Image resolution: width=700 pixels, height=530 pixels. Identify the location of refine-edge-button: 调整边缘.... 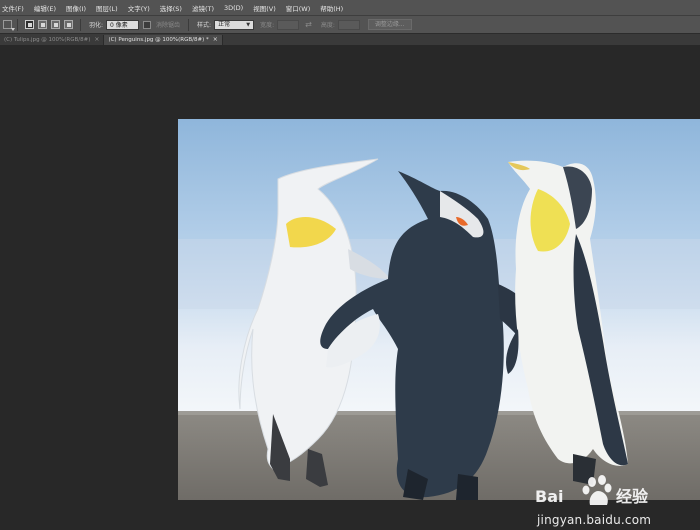
(389, 24).